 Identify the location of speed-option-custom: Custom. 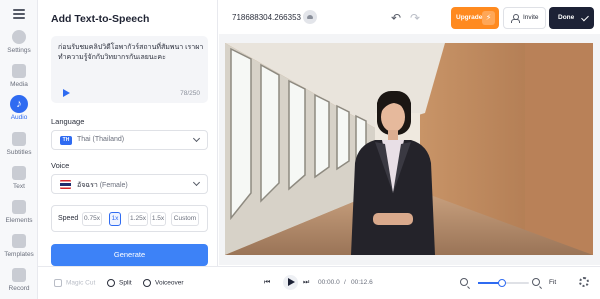
(185, 219).